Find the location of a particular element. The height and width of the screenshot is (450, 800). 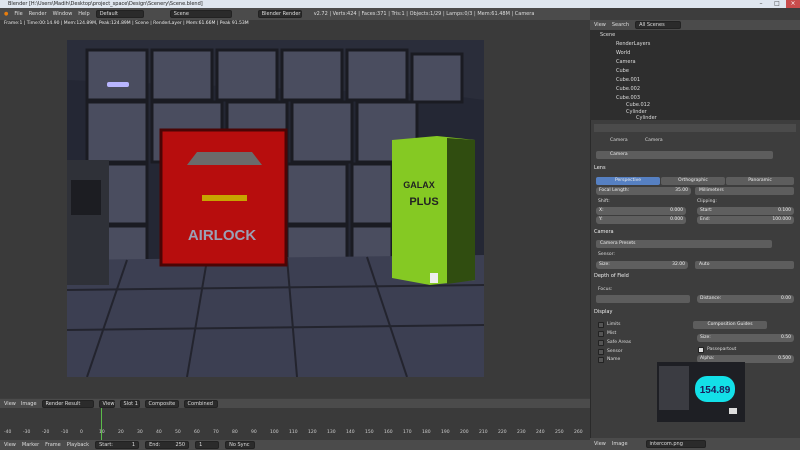

image-view-select: View is located at coordinates (106, 404).